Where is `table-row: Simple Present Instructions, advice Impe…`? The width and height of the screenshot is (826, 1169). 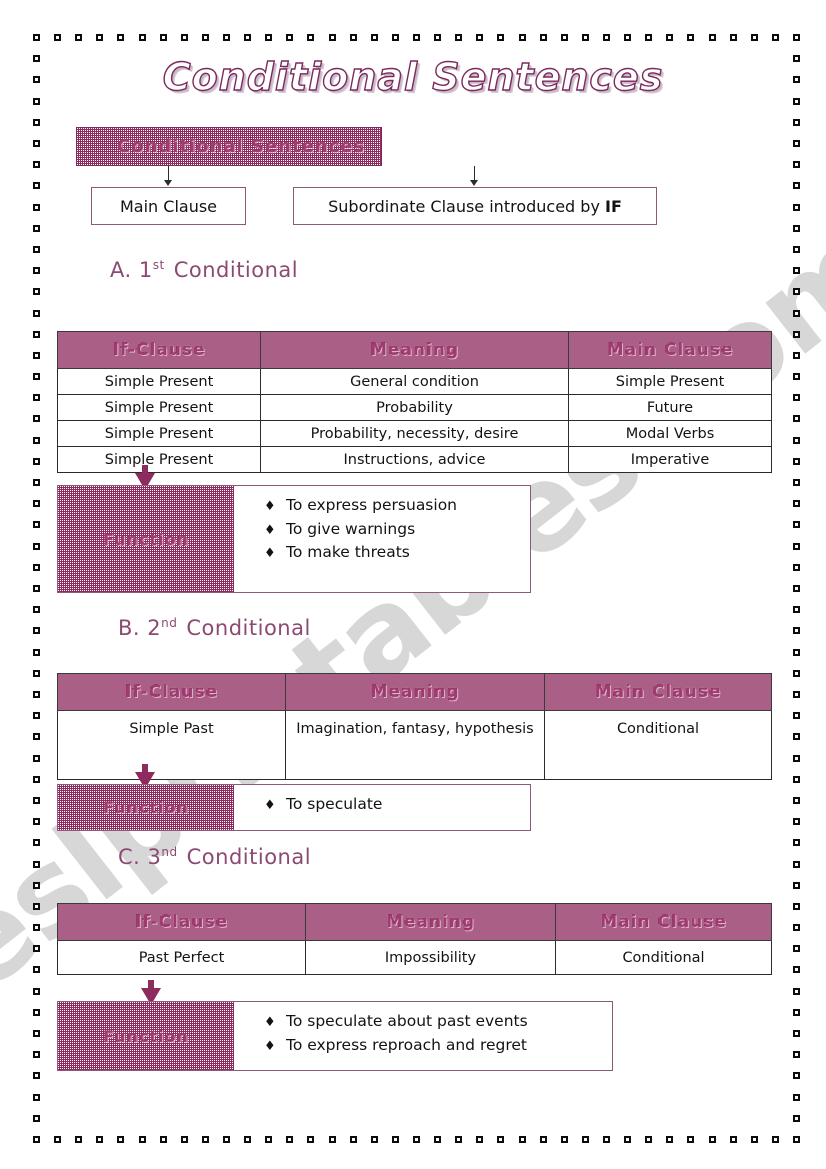
table-row: Simple Present Instructions, advice Impe… is located at coordinates (414, 459).